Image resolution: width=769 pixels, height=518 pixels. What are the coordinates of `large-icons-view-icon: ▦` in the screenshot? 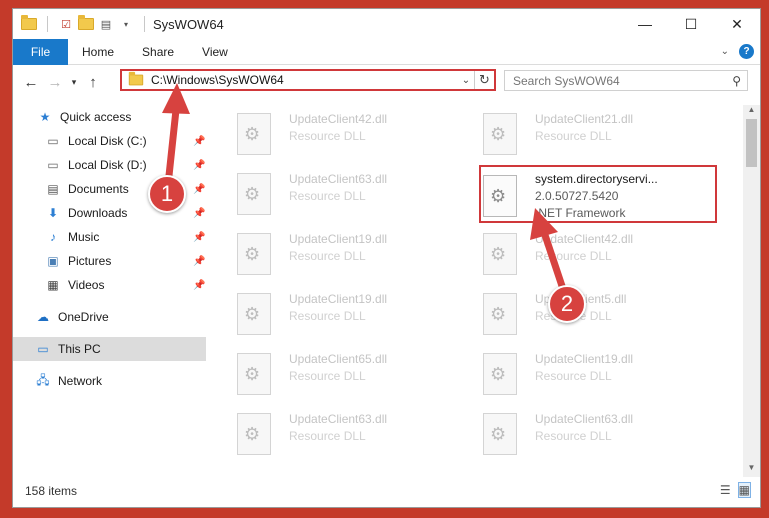 It's located at (744, 490).